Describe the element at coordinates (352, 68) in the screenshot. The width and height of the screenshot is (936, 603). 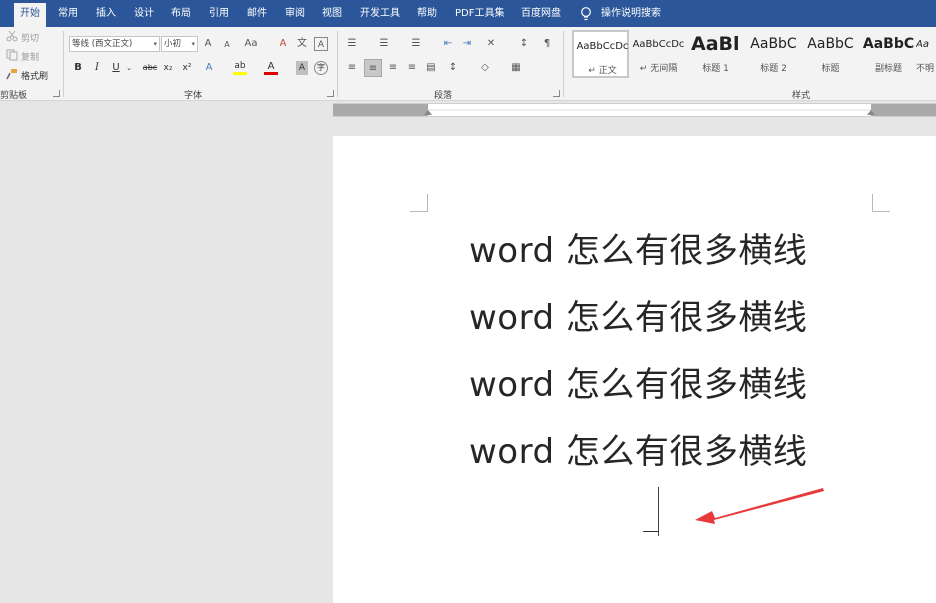
I see `align-left-icon: ≡` at that location.